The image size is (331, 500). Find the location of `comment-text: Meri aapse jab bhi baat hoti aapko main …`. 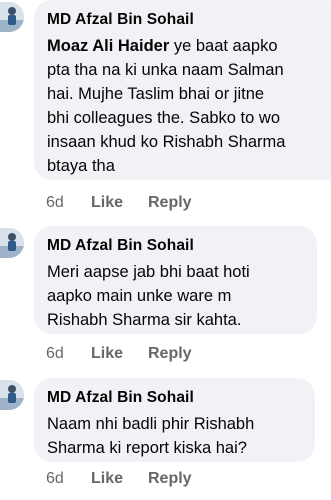

comment-text: Meri aapse jab bhi baat hoti aapko main … is located at coordinates (189, 296).